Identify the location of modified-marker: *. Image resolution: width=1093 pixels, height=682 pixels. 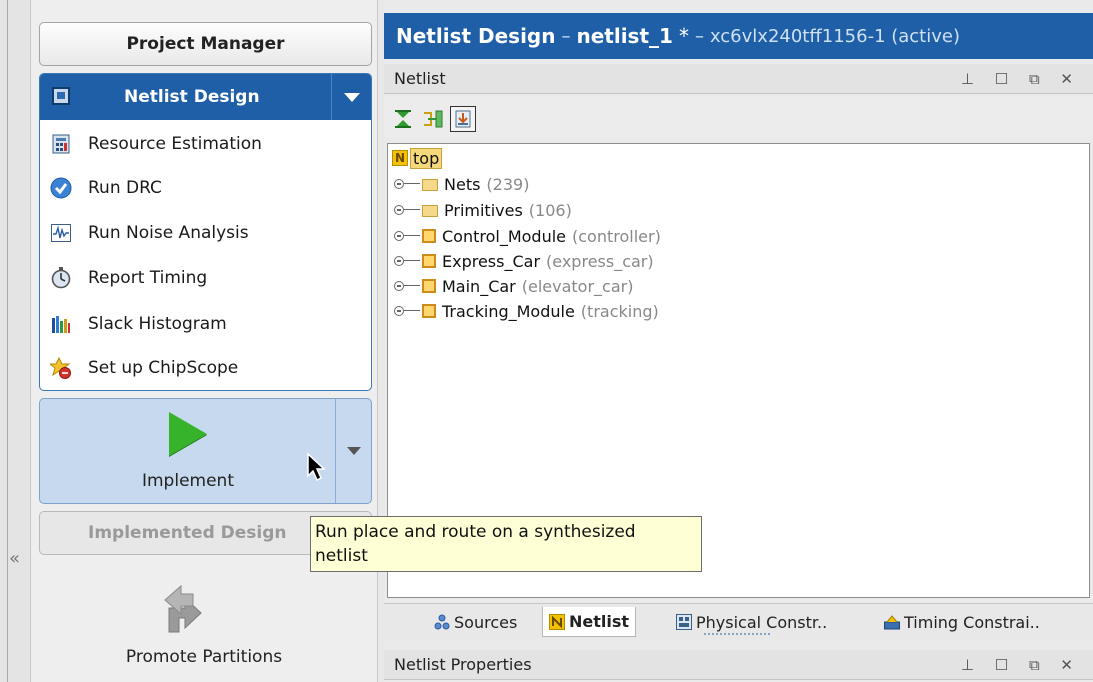
(683, 36).